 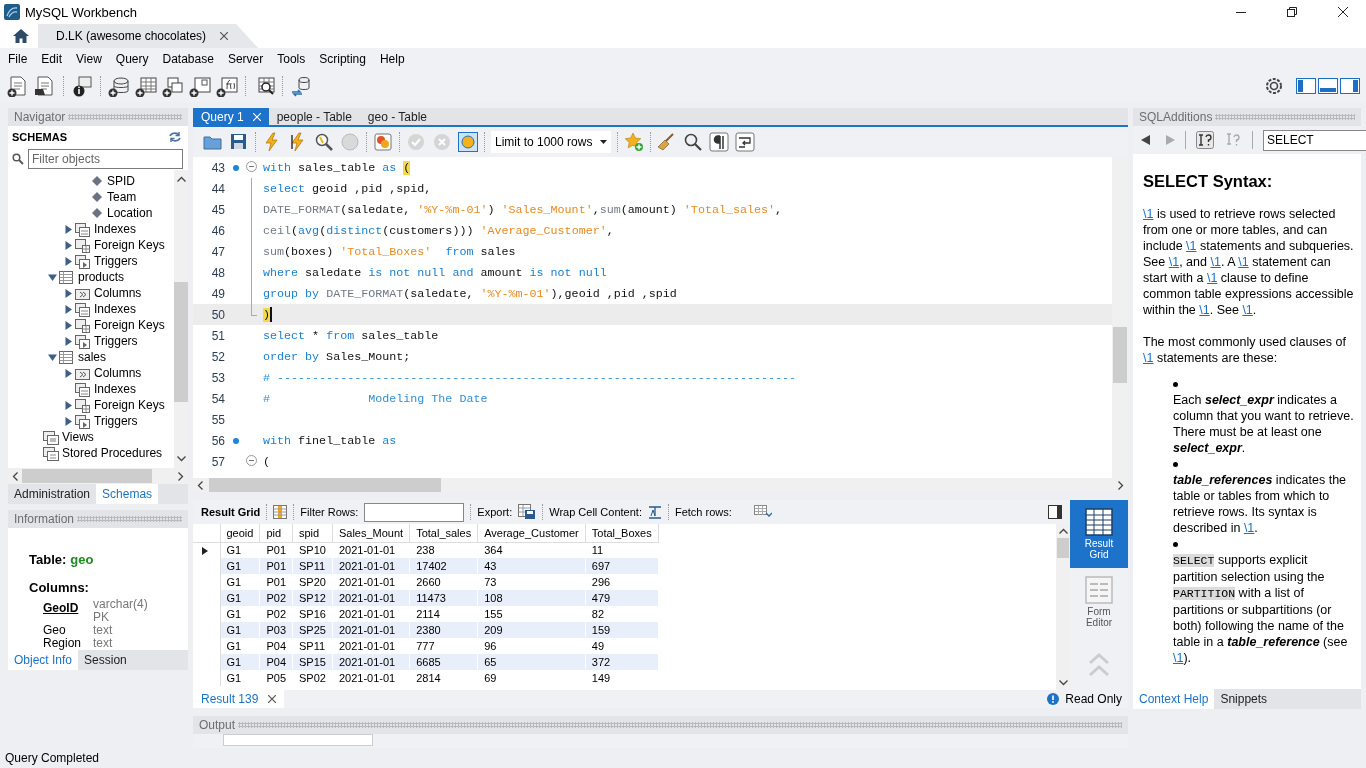 I want to click on wrap-text-icon, so click(x=654, y=512).